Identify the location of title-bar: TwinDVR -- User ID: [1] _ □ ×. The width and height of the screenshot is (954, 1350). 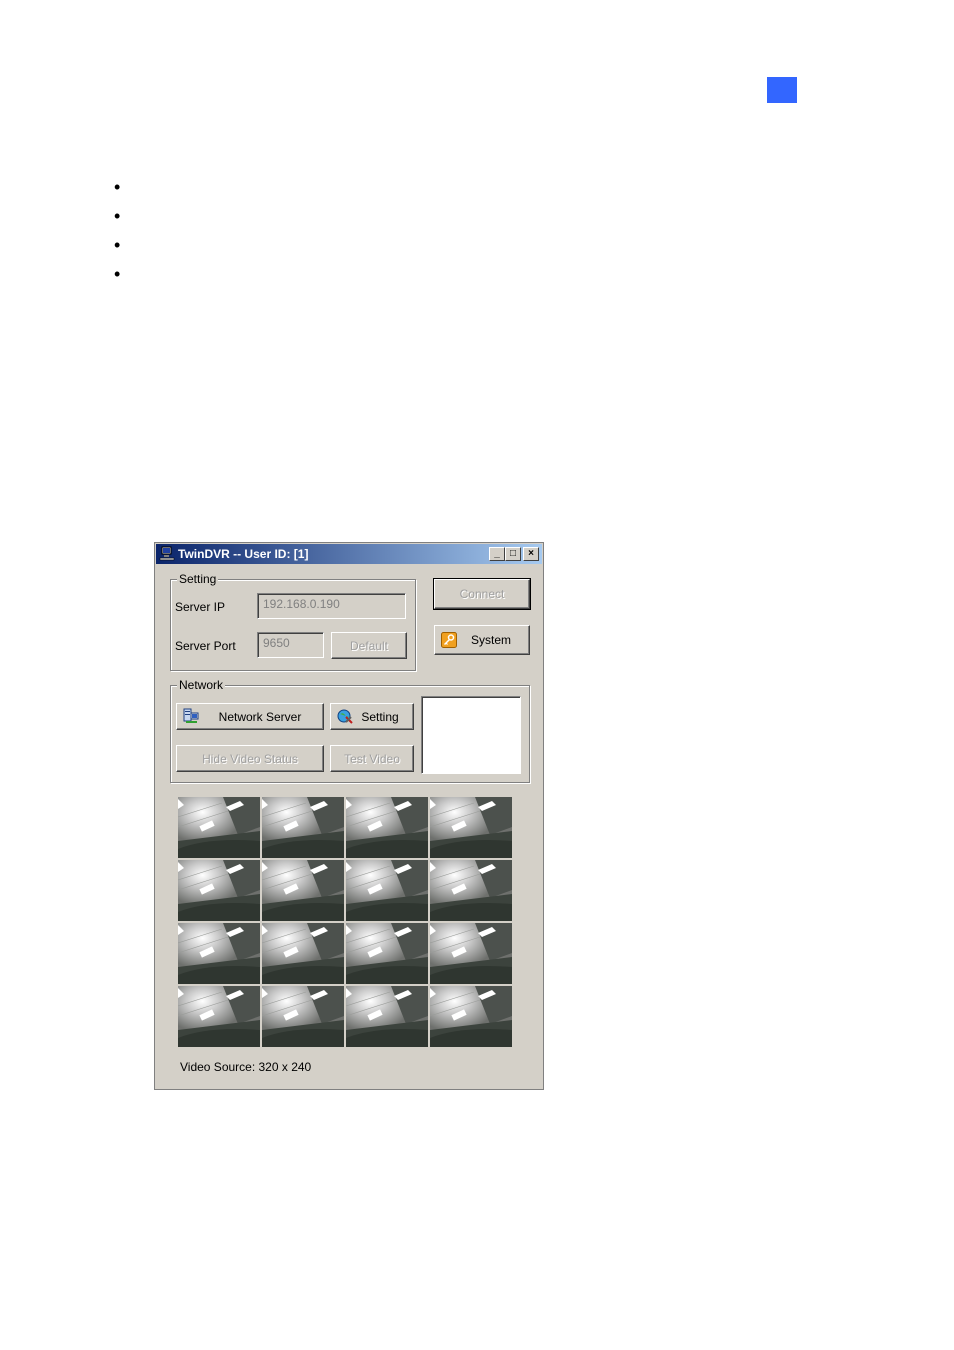
(349, 554).